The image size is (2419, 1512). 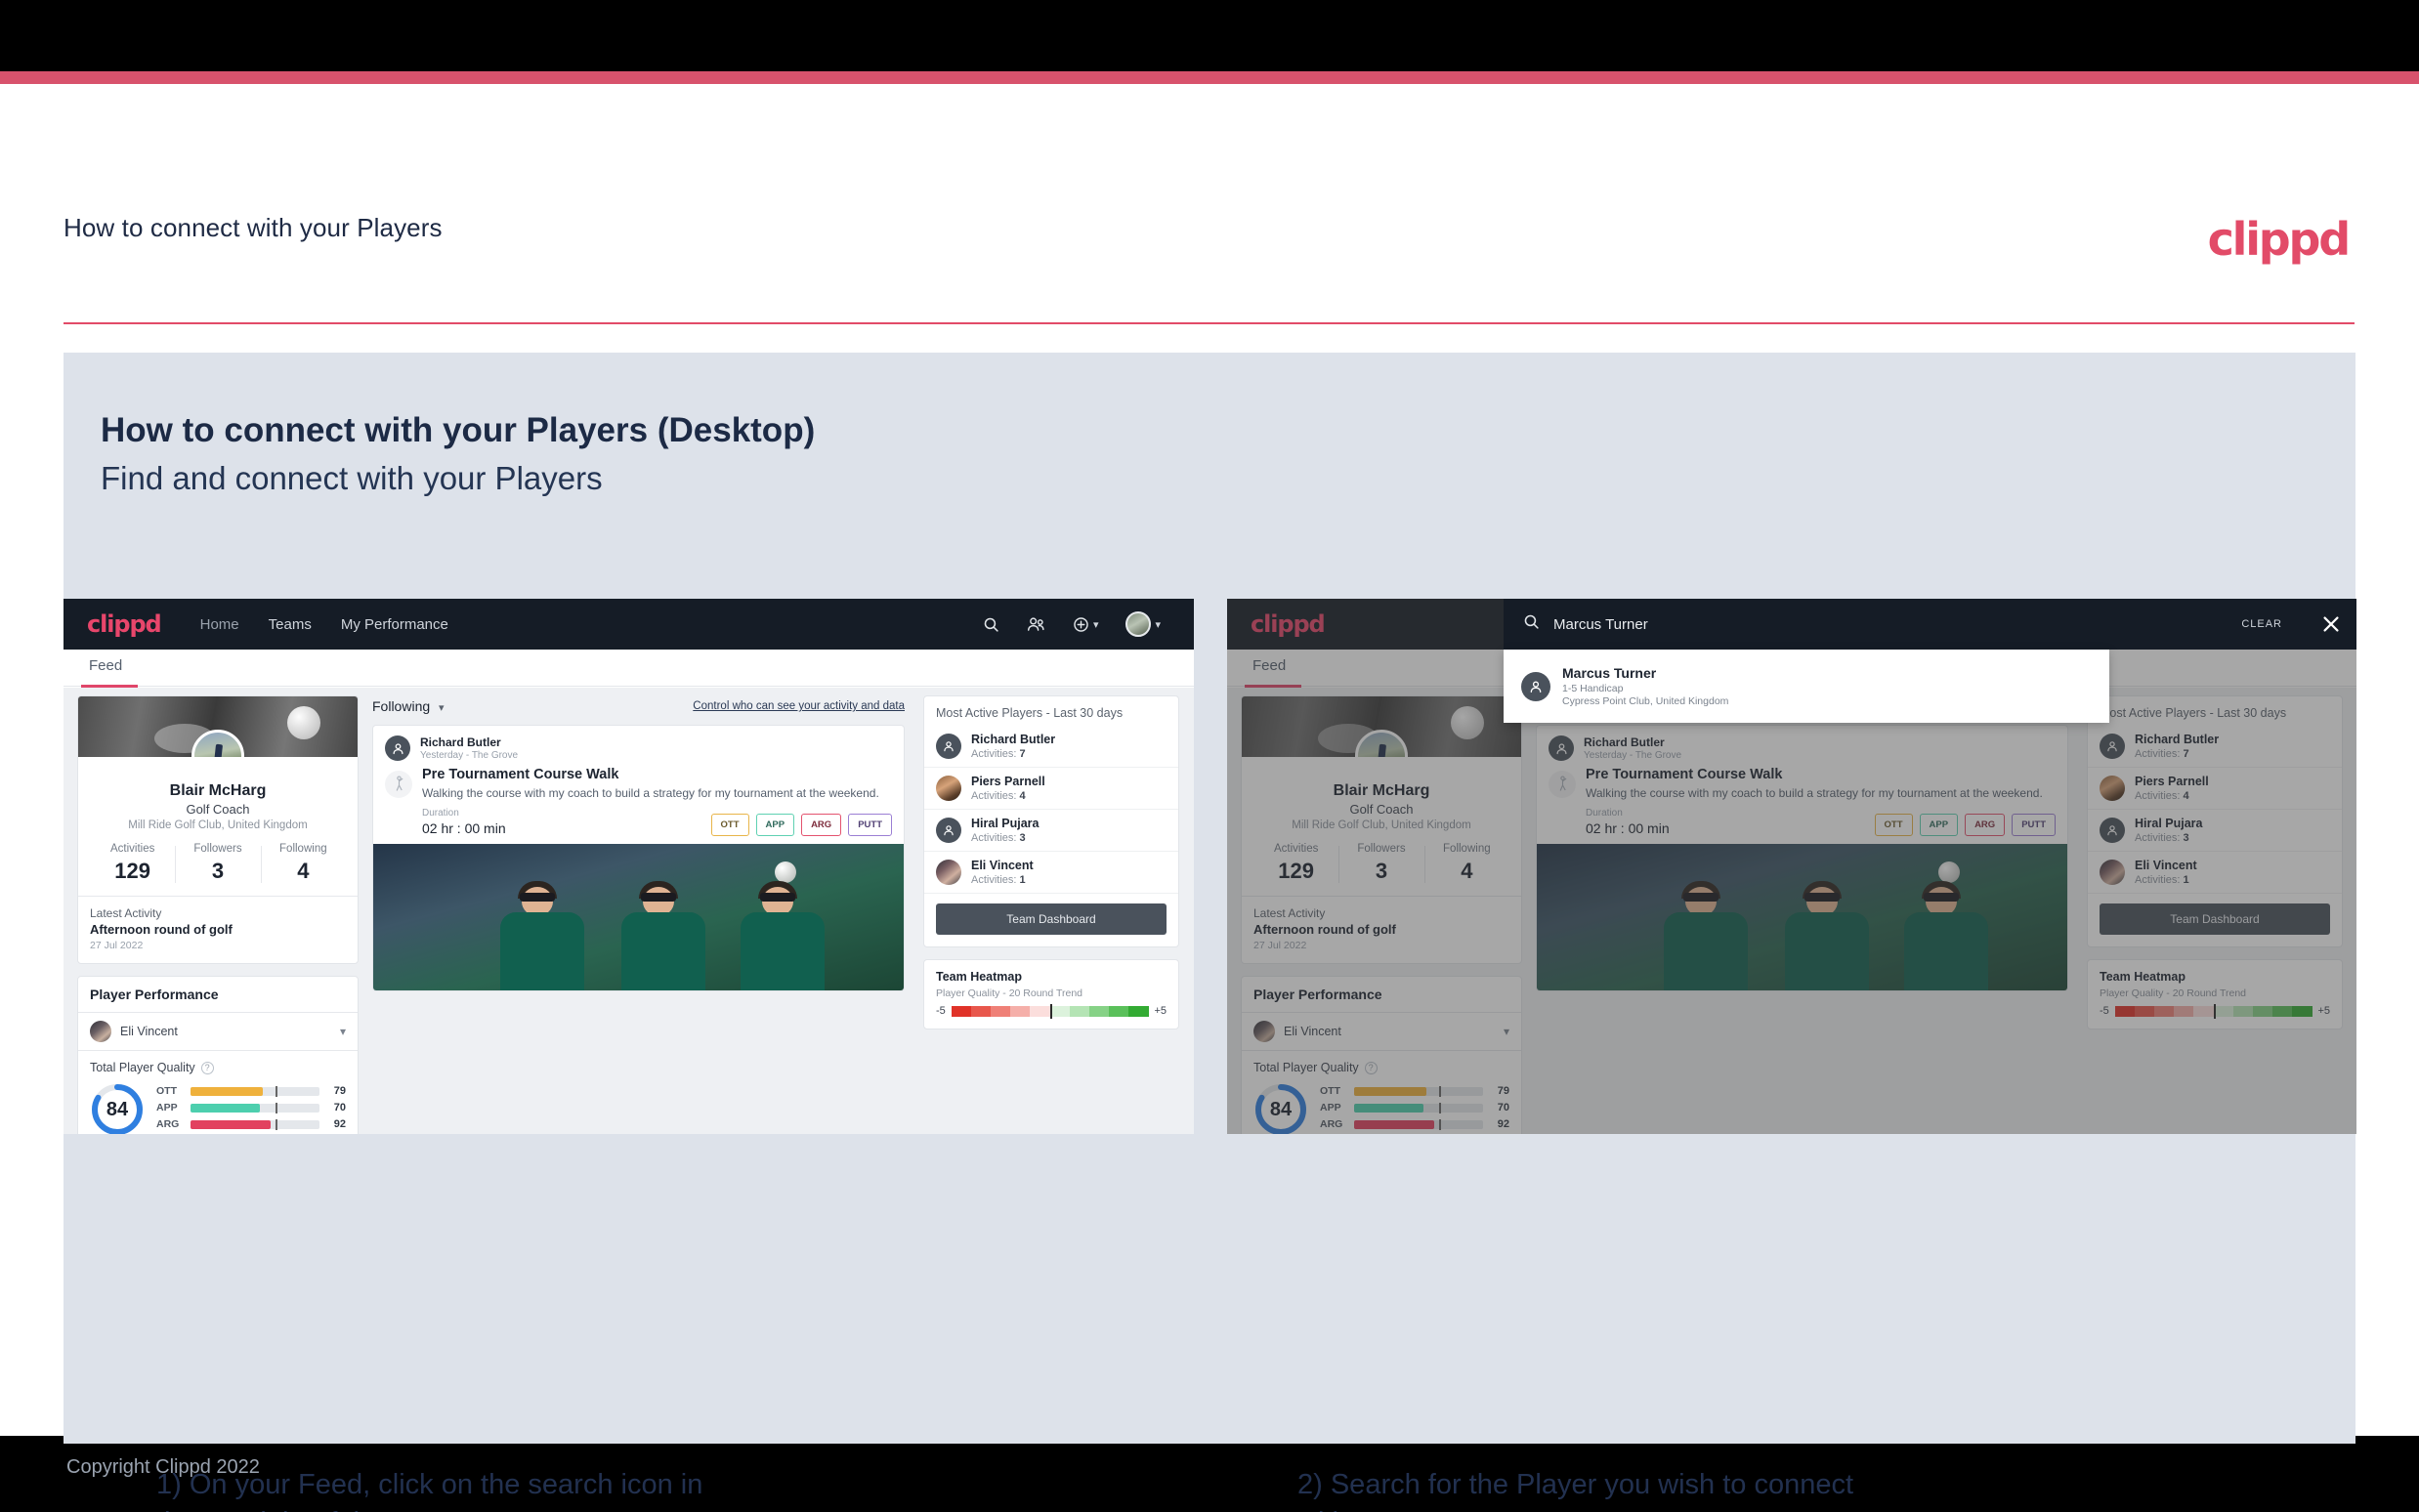 I want to click on heatmap-min: -5, so click(x=941, y=1011).